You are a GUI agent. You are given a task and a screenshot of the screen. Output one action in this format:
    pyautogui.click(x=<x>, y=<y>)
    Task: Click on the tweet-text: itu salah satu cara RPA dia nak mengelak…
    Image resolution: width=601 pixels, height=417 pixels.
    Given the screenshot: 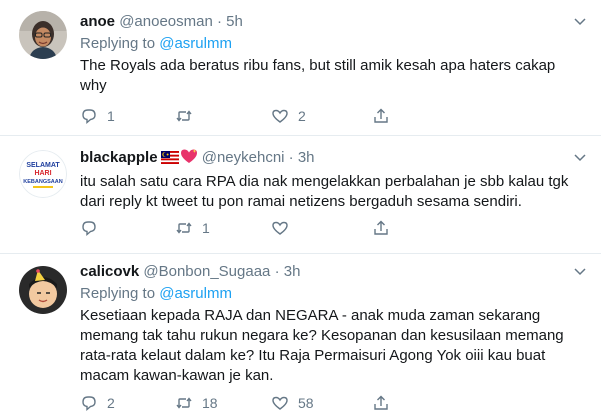 What is the action you would take?
    pyautogui.click(x=333, y=192)
    